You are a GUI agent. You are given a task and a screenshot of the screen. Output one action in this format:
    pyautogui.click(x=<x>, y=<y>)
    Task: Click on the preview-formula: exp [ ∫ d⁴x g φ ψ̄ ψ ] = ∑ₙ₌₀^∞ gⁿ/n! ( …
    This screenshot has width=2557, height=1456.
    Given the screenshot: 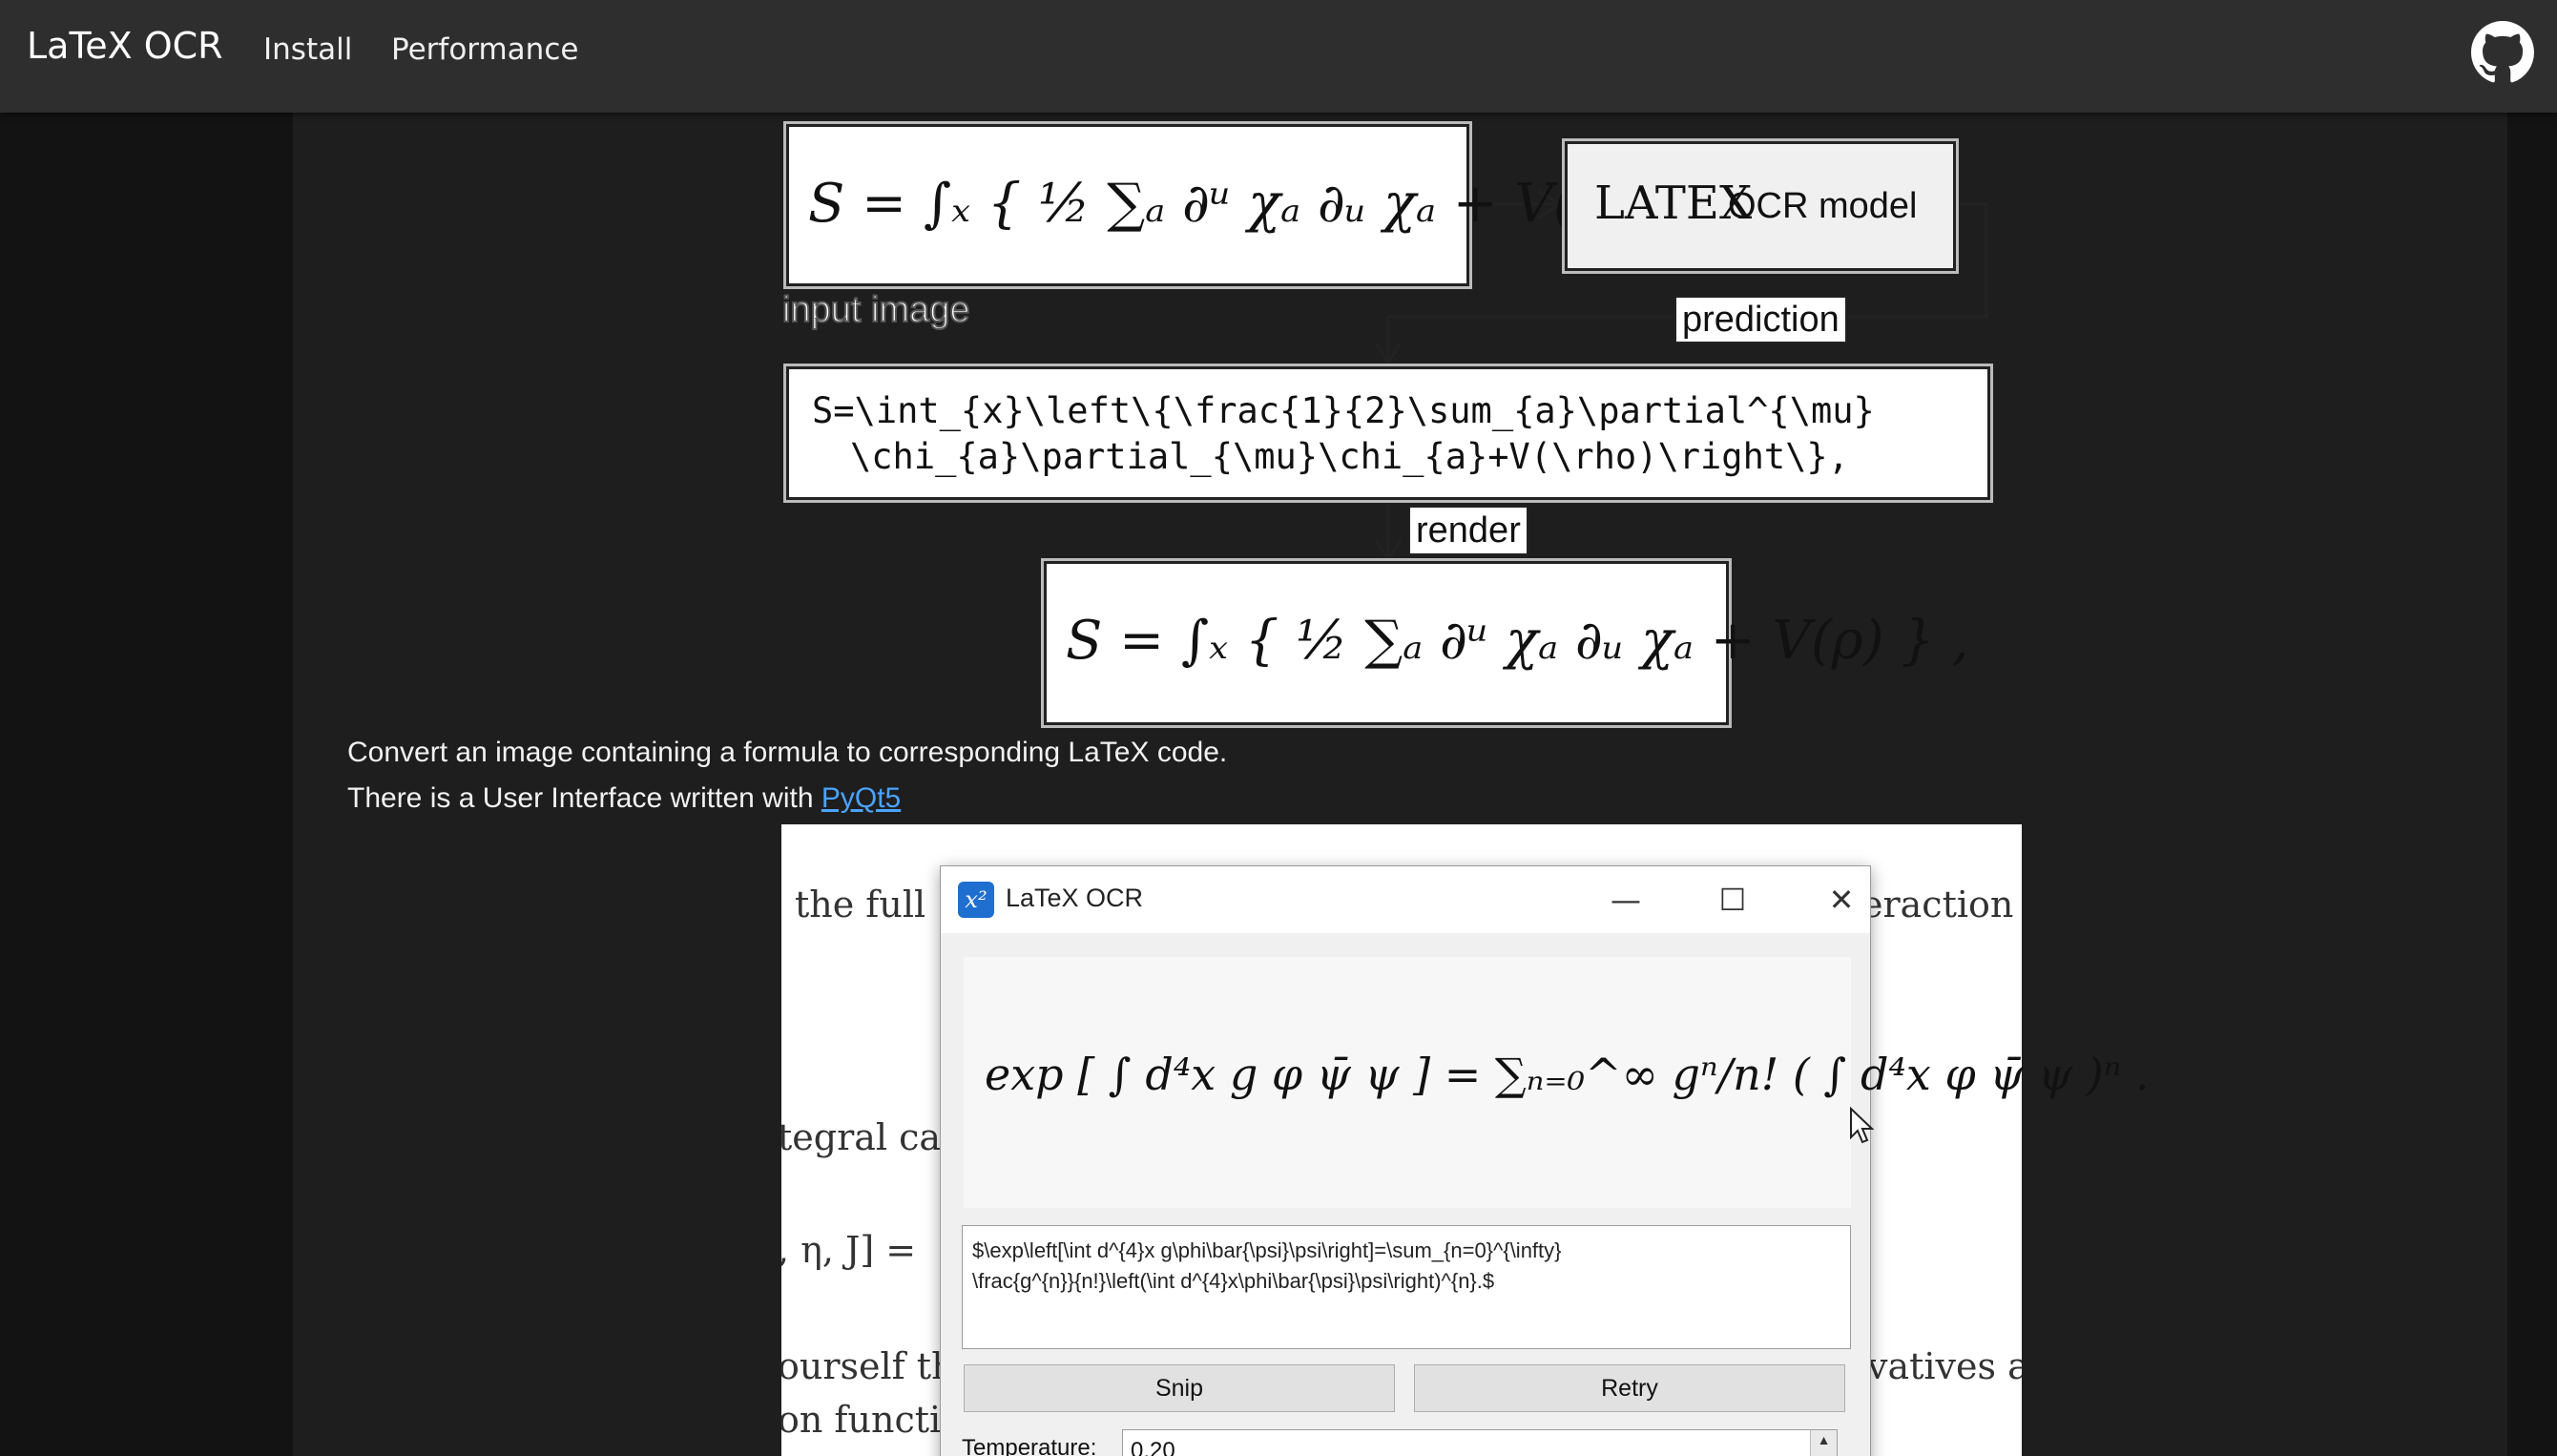 What is the action you would take?
    pyautogui.click(x=1567, y=1074)
    